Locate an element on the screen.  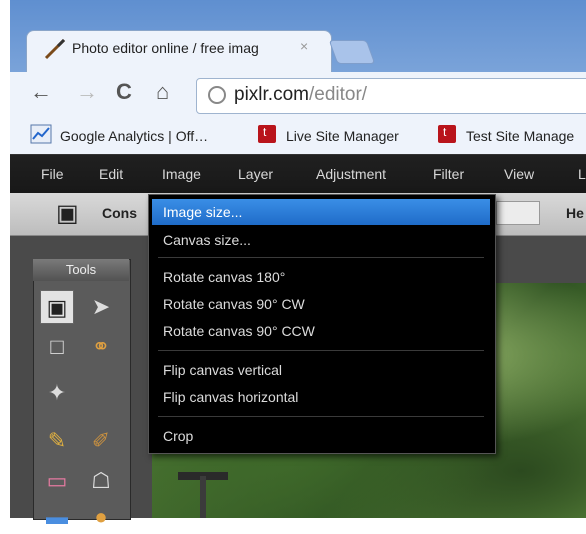
stamp-tool-icon: ● is located at coordinates (101, 517).